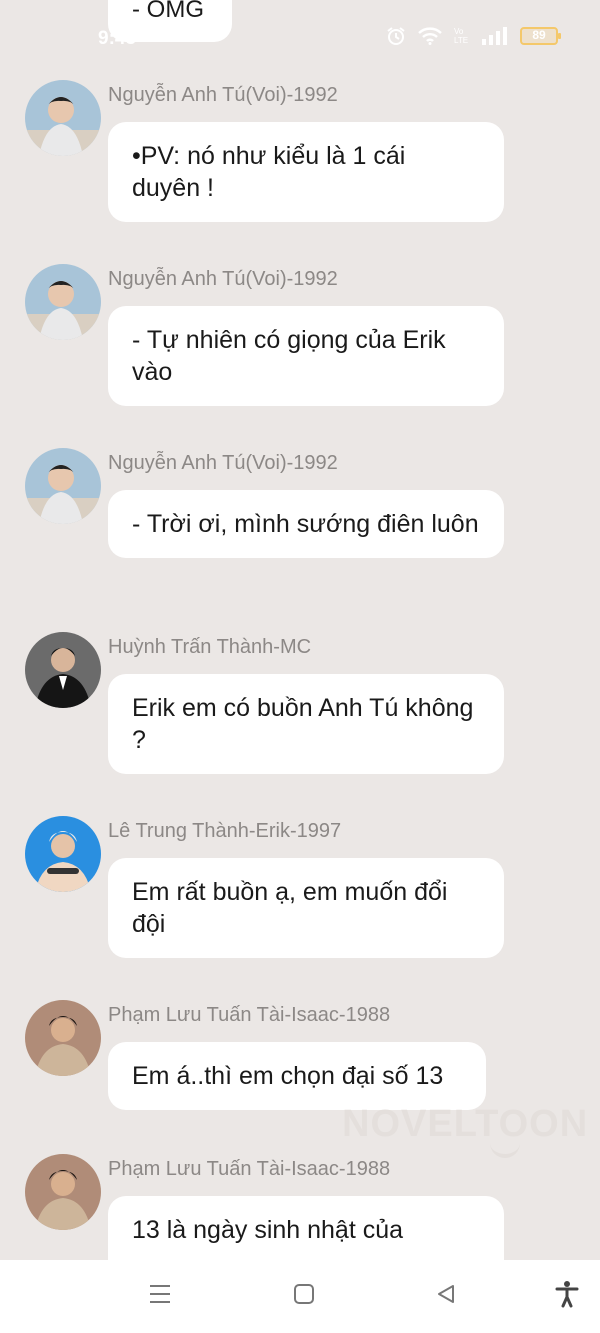 Image resolution: width=600 pixels, height=1333 pixels. I want to click on message-text: •PV: nó như kiểu là 1 cái duyên !, so click(269, 172).